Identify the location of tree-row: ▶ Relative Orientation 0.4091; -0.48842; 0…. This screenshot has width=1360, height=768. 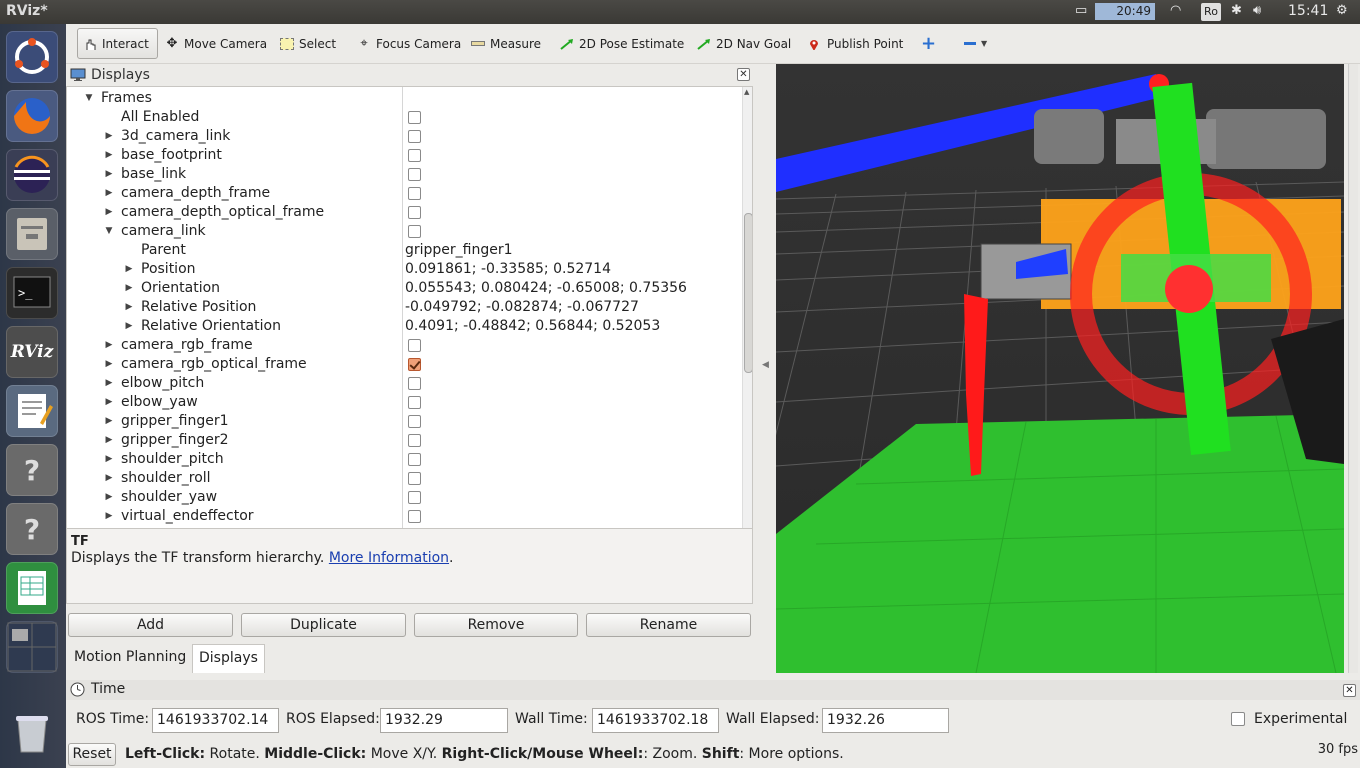
(404, 326).